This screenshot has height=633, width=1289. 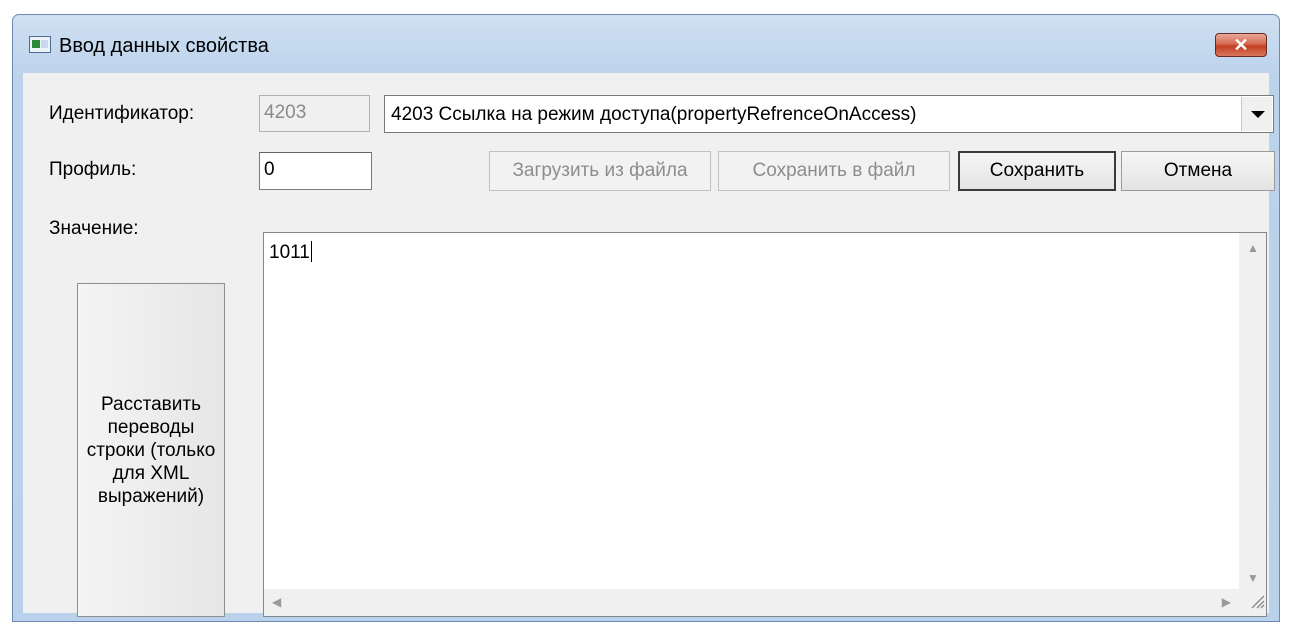 What do you see at coordinates (751, 602) in the screenshot?
I see `horizontal-scrollbar: ◀ ▶` at bounding box center [751, 602].